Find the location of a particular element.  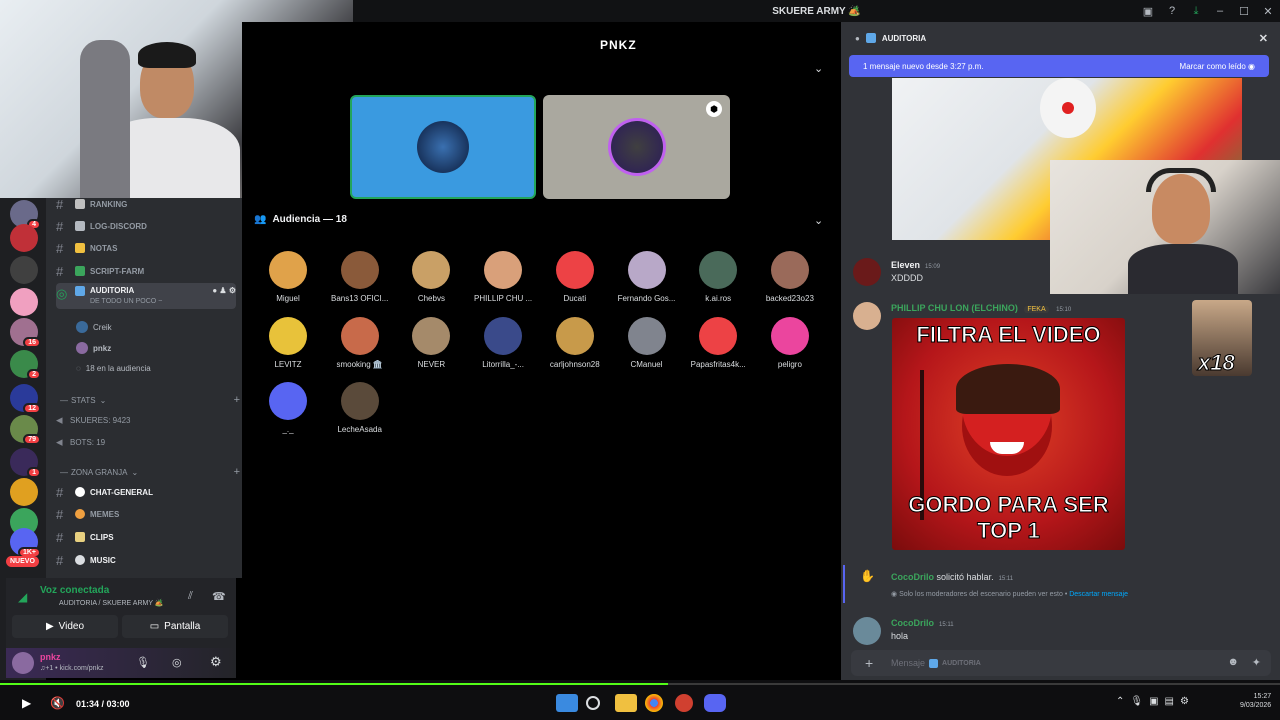

category-stats: — STATS ⌄ + is located at coordinates (150, 400).